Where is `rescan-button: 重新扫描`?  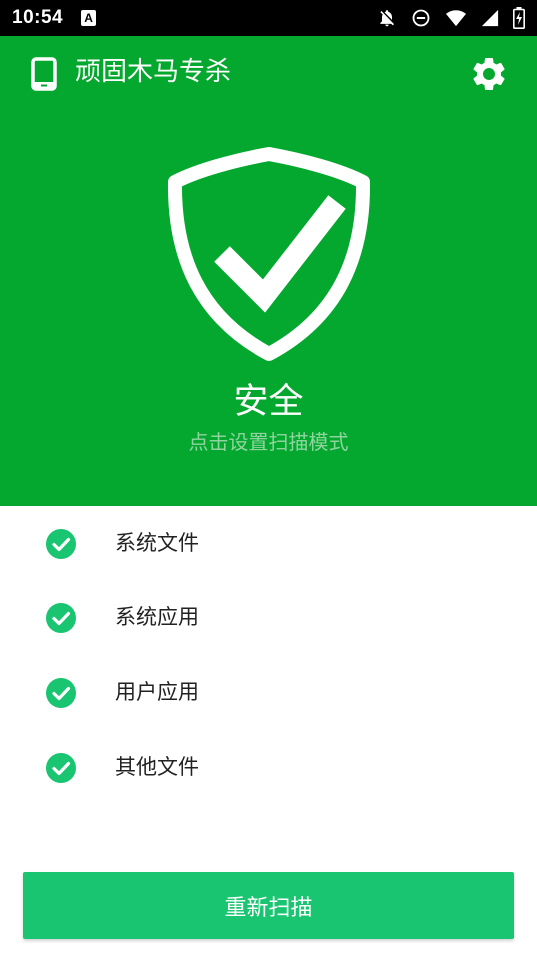
rescan-button: 重新扫描 is located at coordinates (268, 905).